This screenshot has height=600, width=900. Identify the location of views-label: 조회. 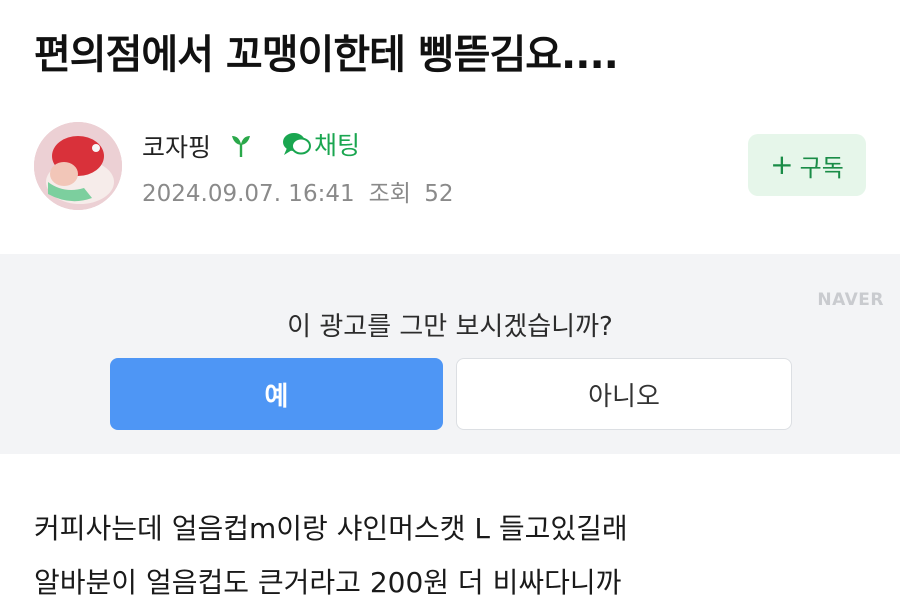
(389, 194).